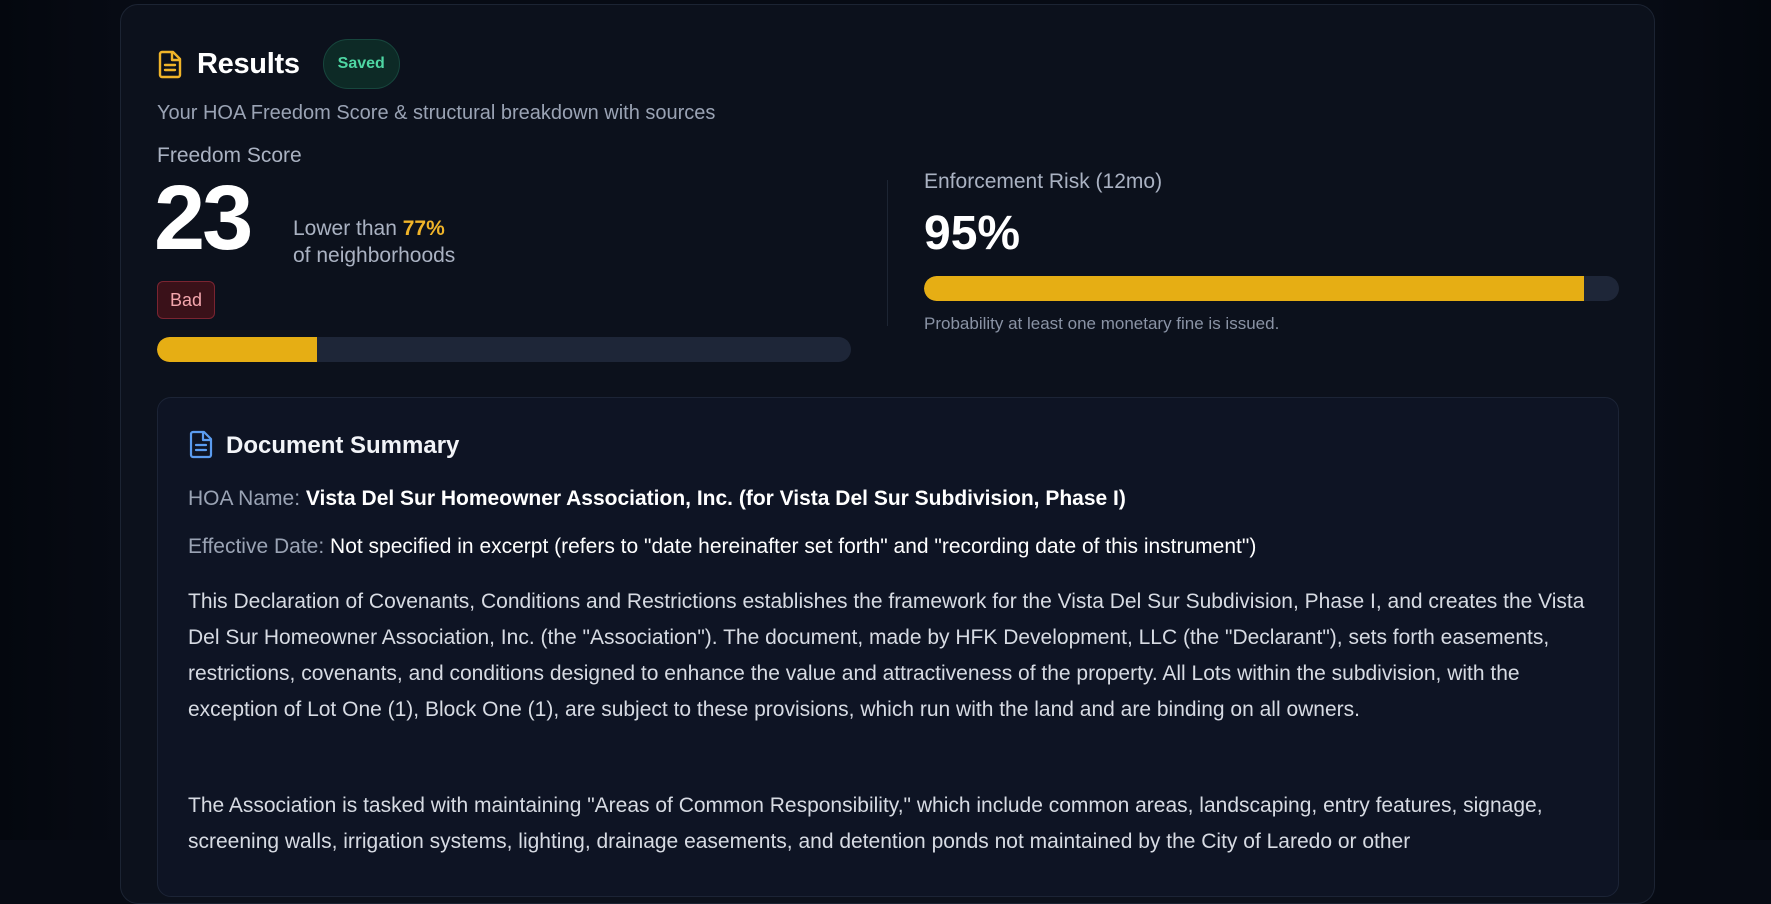  I want to click on results-title: Results, so click(248, 63).